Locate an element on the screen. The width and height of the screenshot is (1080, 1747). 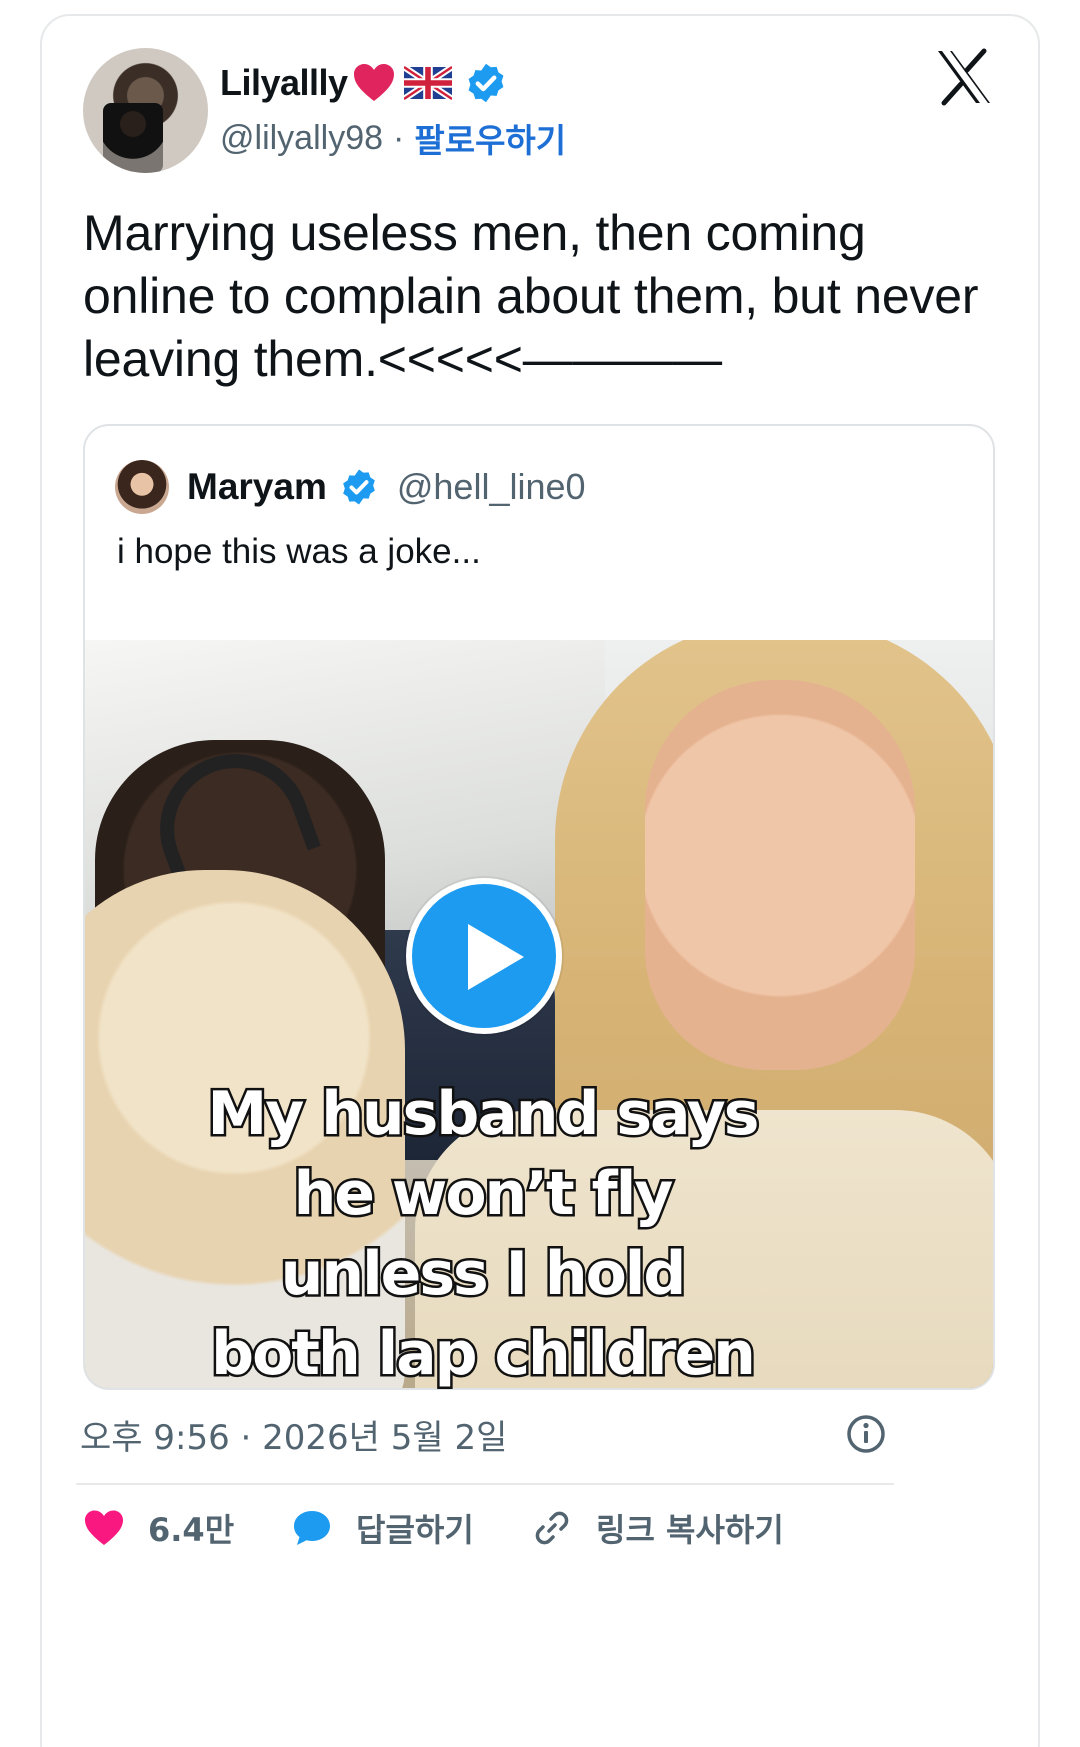
author-name-row: Lilyallly is located at coordinates (364, 83).